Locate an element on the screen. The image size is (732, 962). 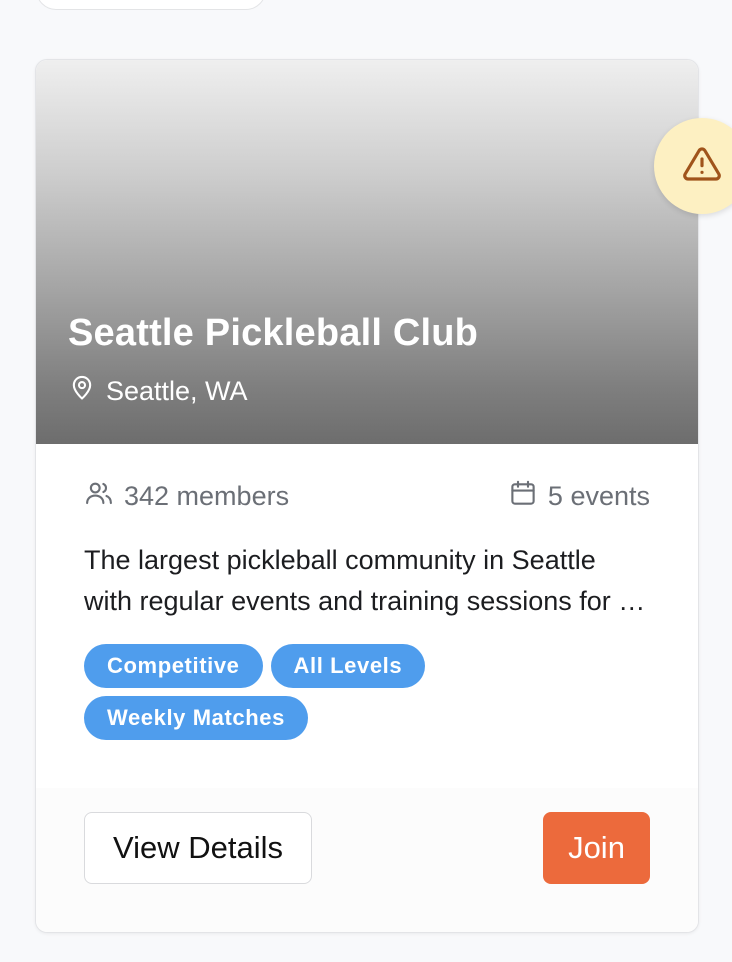
top-pill-button is located at coordinates (151, 5).